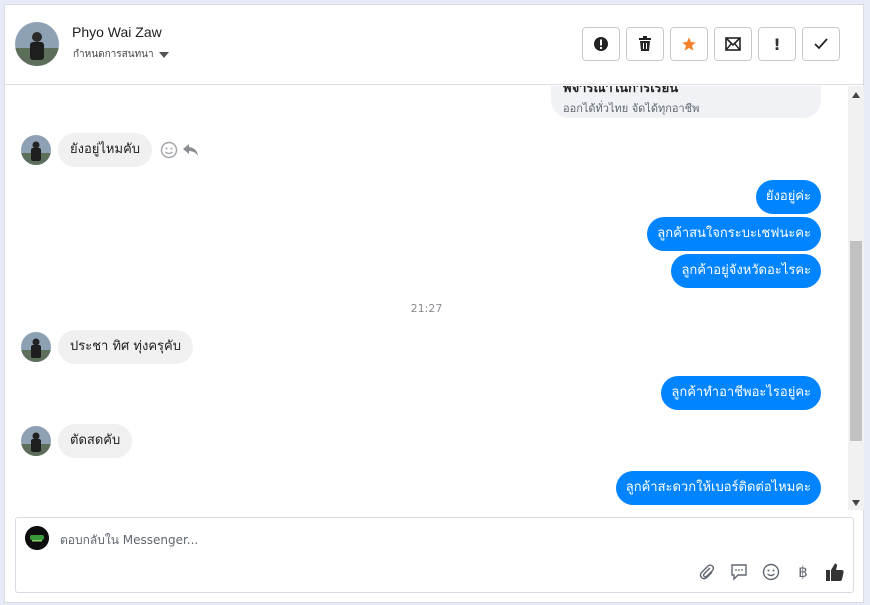 This screenshot has height=605, width=870. Describe the element at coordinates (95, 441) in the screenshot. I see `incoming-message: ตัดสดคับ` at that location.